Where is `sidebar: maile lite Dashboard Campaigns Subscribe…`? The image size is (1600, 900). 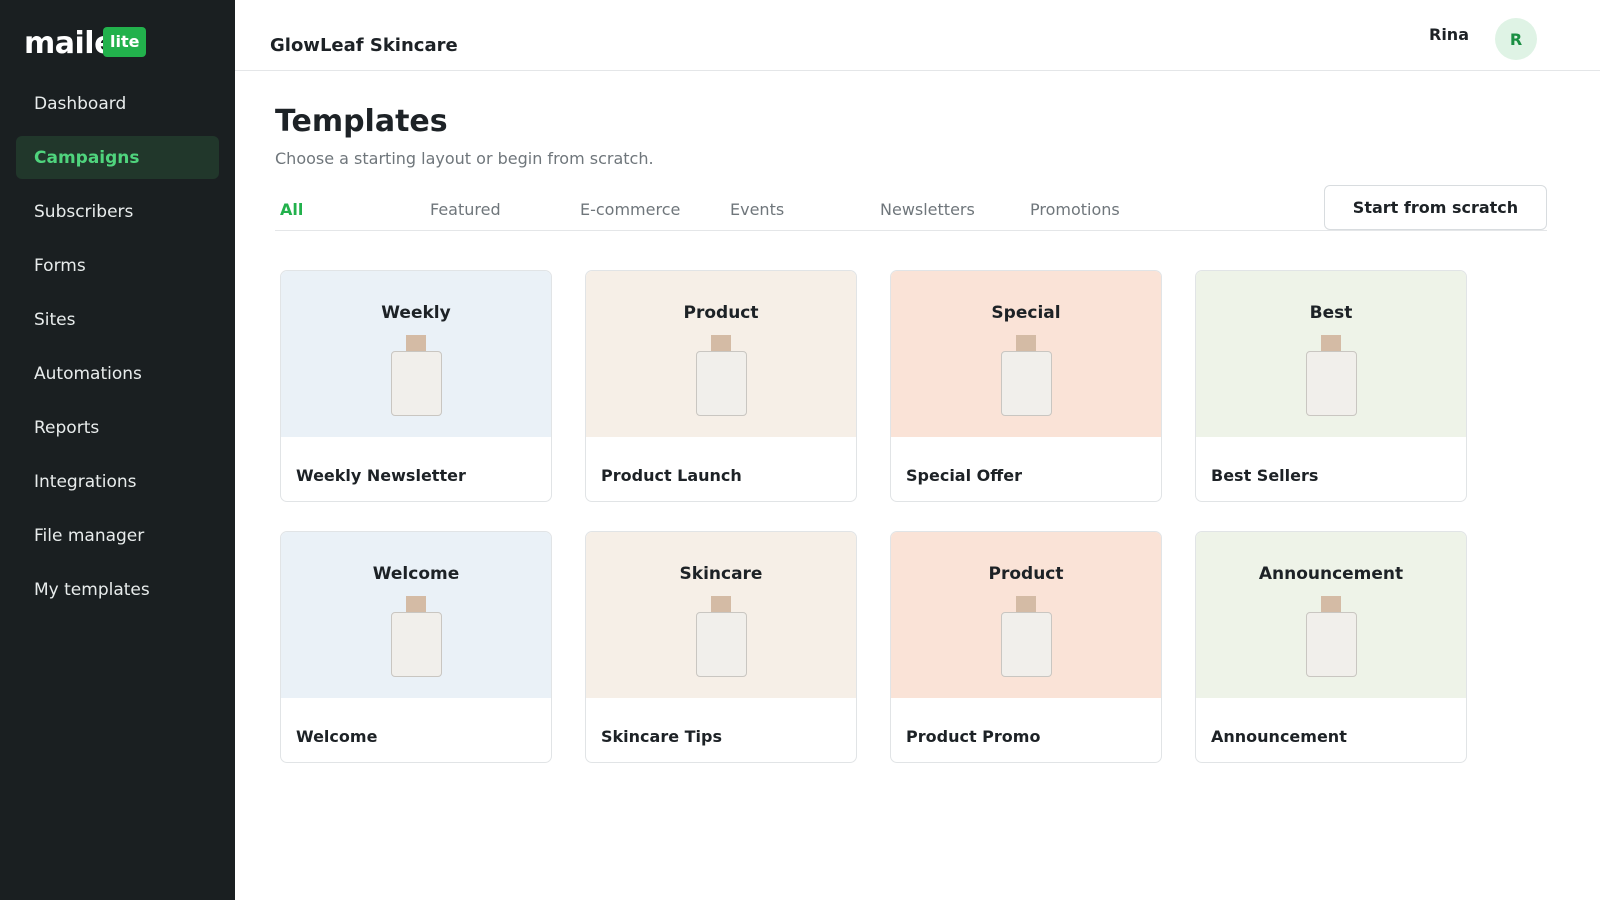 sidebar: maile lite Dashboard Campaigns Subscribe… is located at coordinates (117, 450).